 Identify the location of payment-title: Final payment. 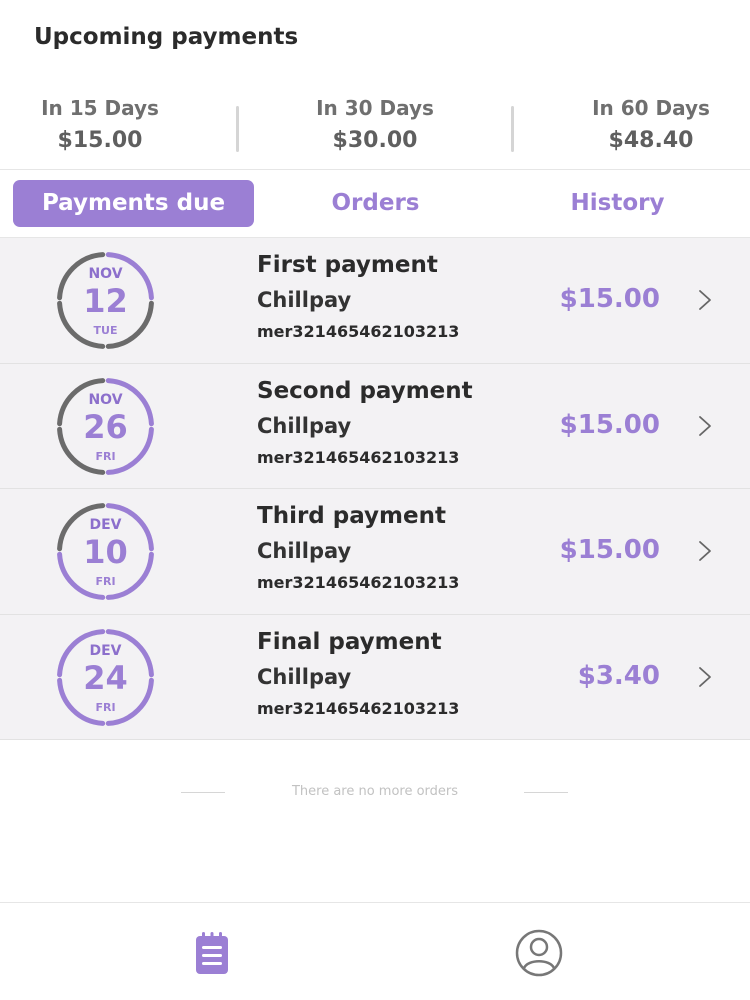
(349, 641).